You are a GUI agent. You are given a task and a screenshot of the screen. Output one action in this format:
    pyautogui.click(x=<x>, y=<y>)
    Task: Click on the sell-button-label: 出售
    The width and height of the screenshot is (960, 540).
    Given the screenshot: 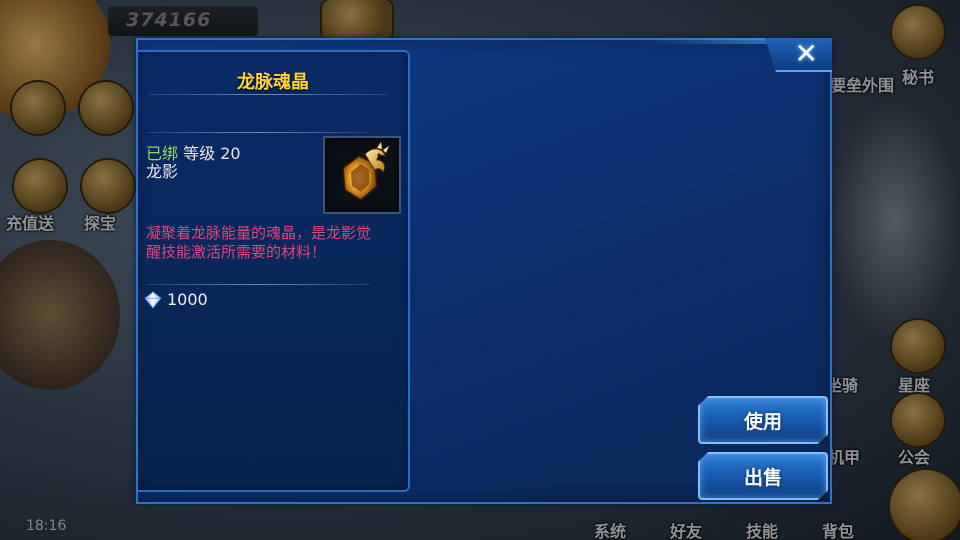 What is the action you would take?
    pyautogui.click(x=762, y=477)
    